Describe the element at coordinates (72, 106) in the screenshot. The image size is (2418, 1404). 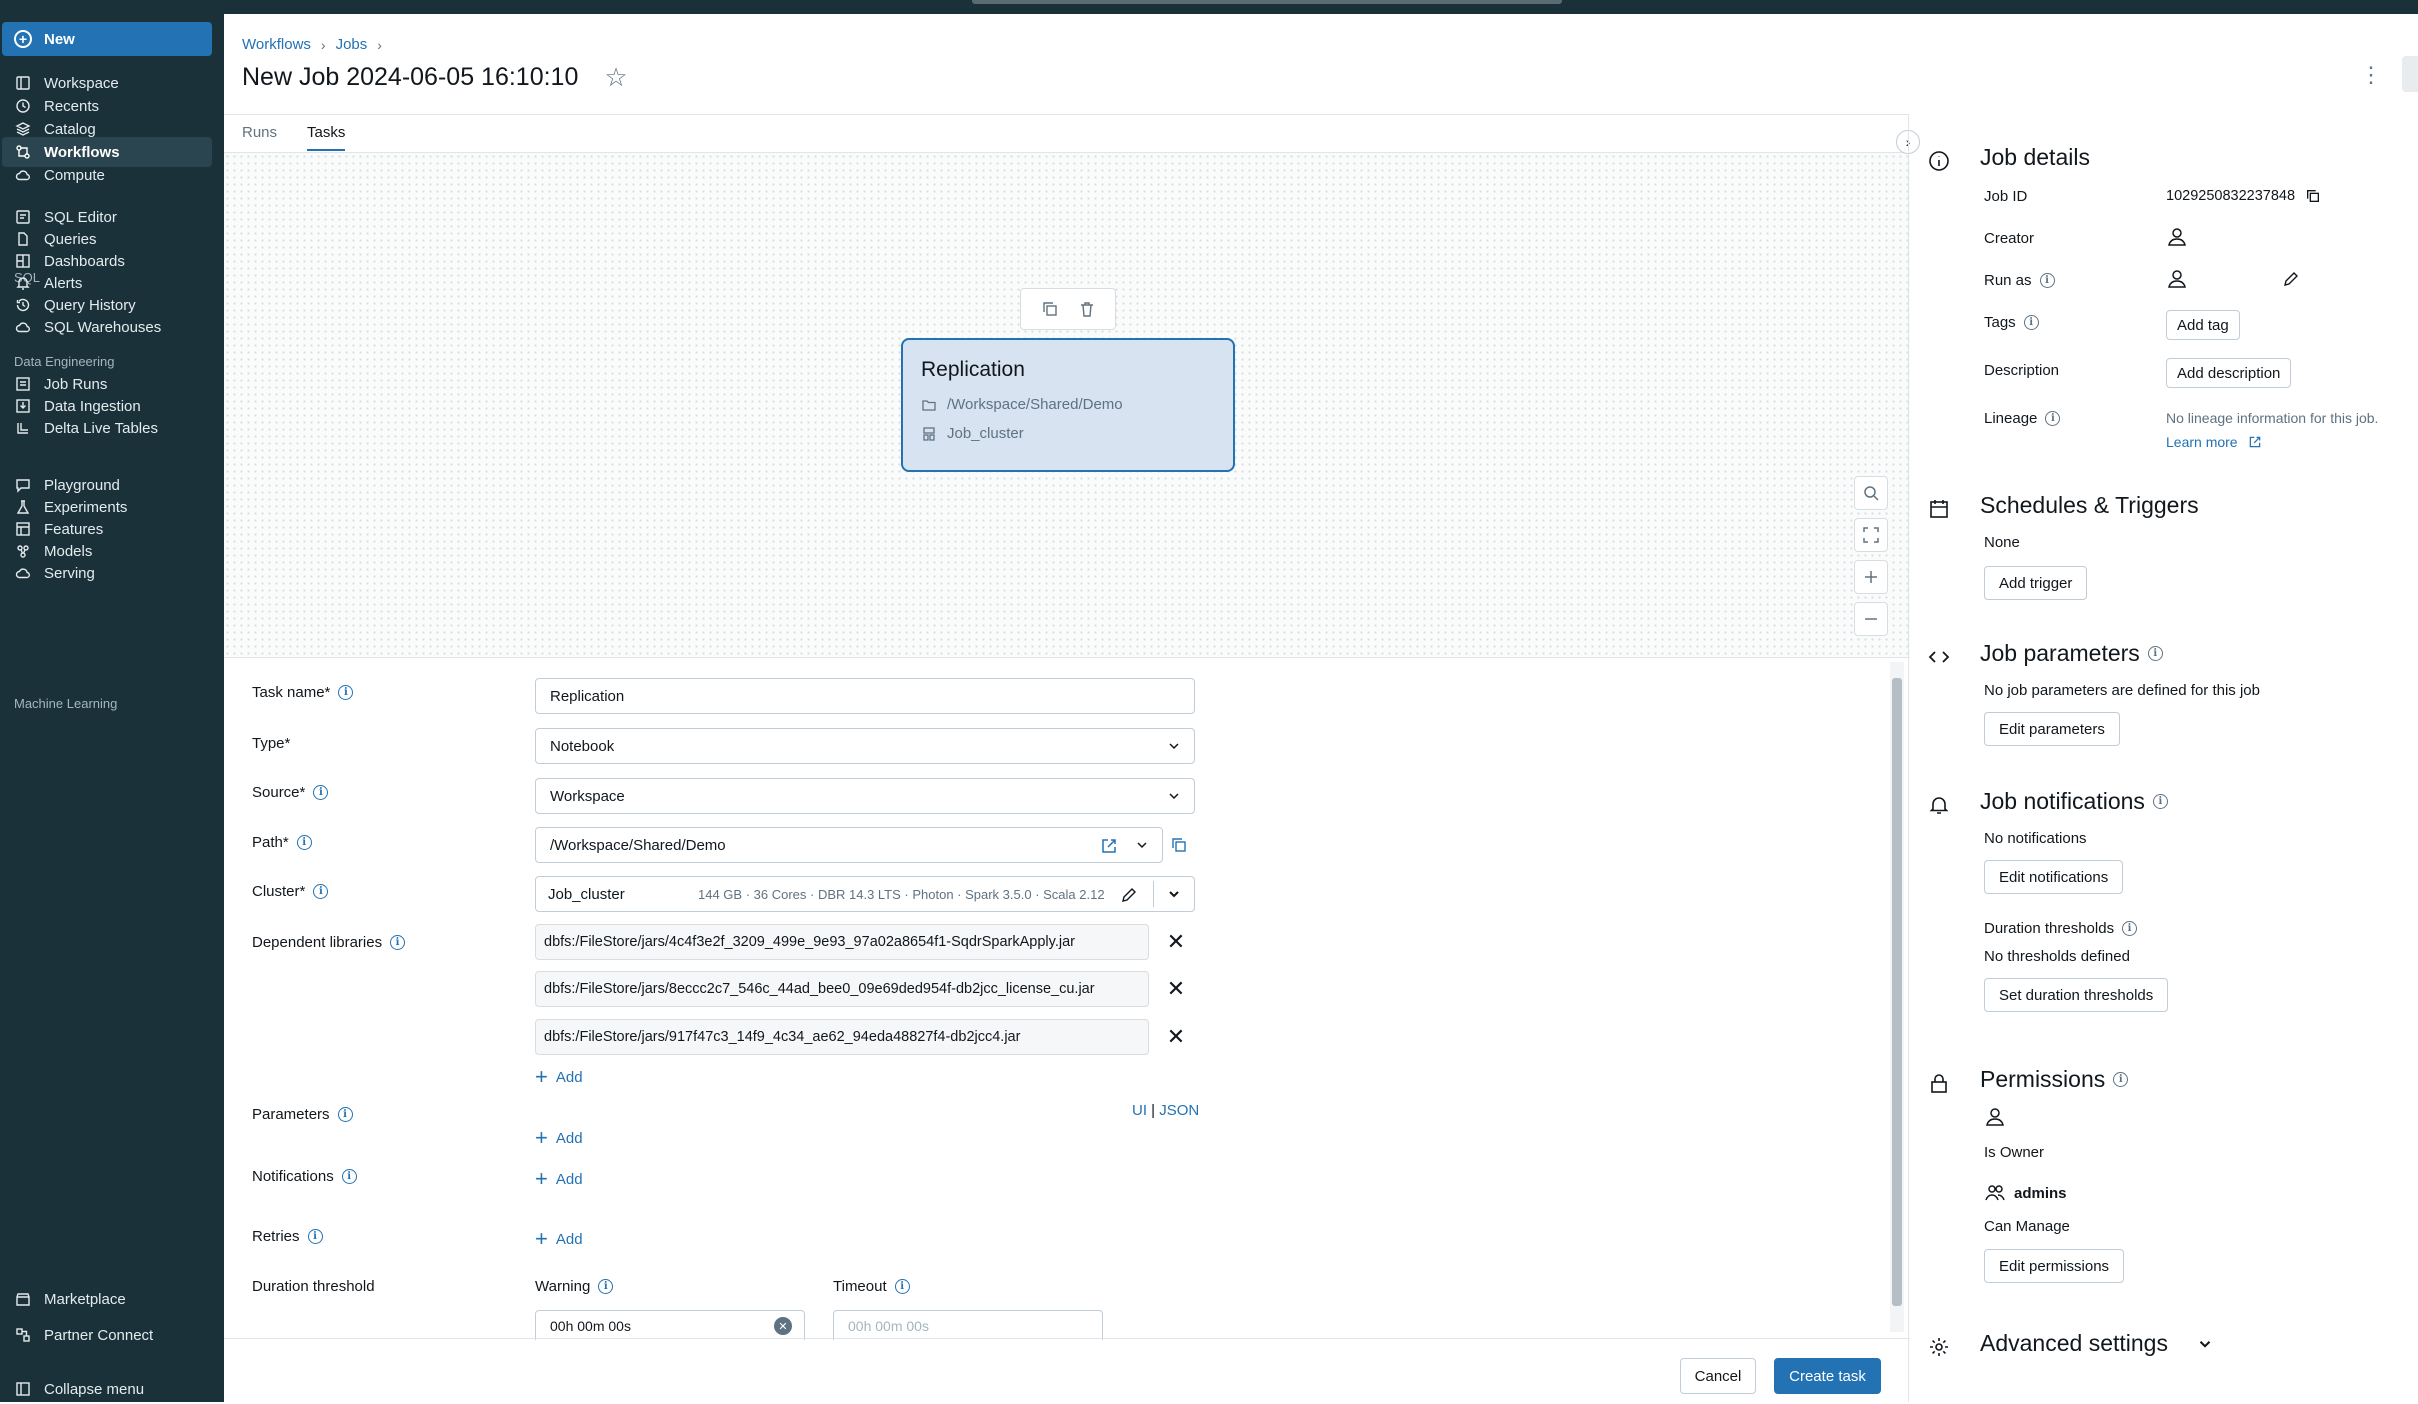
I see `sidebar-item-label: Recents` at that location.